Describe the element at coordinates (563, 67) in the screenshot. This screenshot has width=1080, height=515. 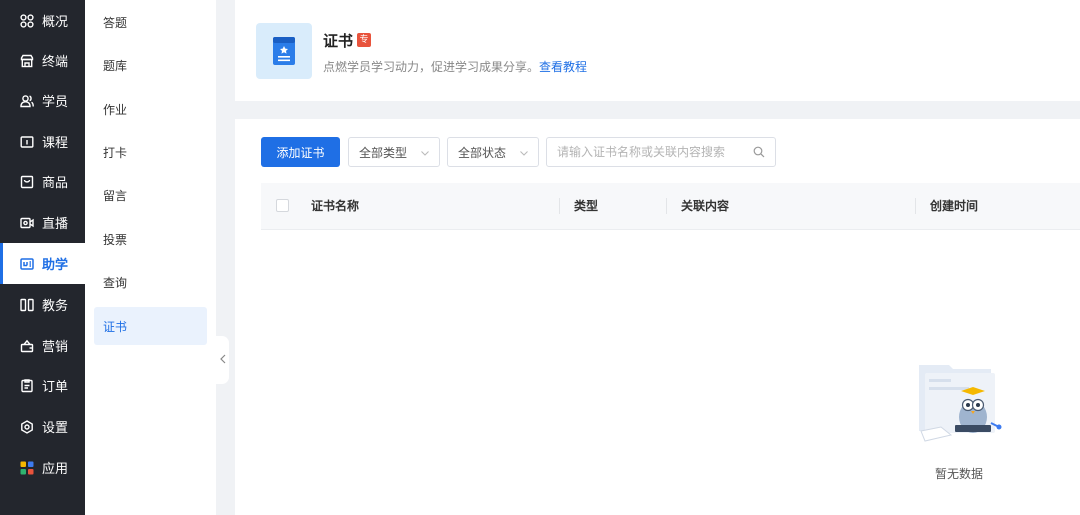
I see `tutorial-link: 查看教程` at that location.